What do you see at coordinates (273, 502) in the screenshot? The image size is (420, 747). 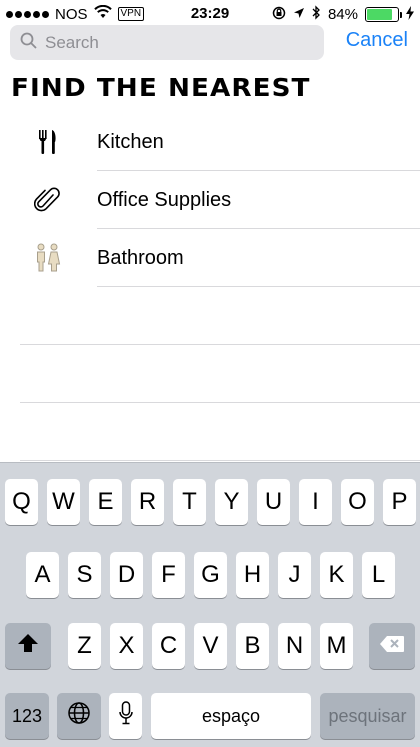 I see `key-u: U` at bounding box center [273, 502].